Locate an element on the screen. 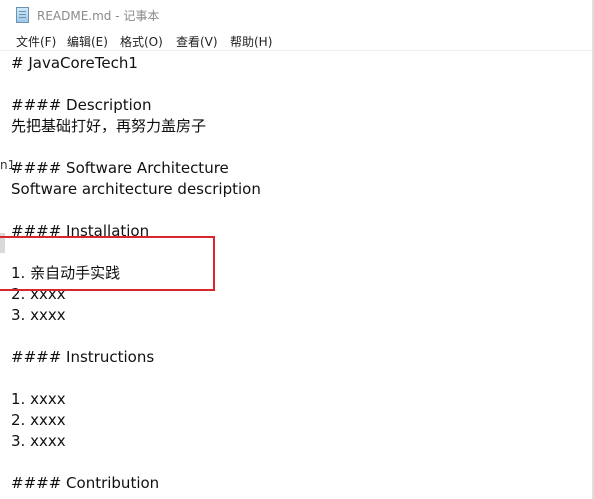 The height and width of the screenshot is (499, 594). menu-help: 帮助(H) is located at coordinates (251, 41).